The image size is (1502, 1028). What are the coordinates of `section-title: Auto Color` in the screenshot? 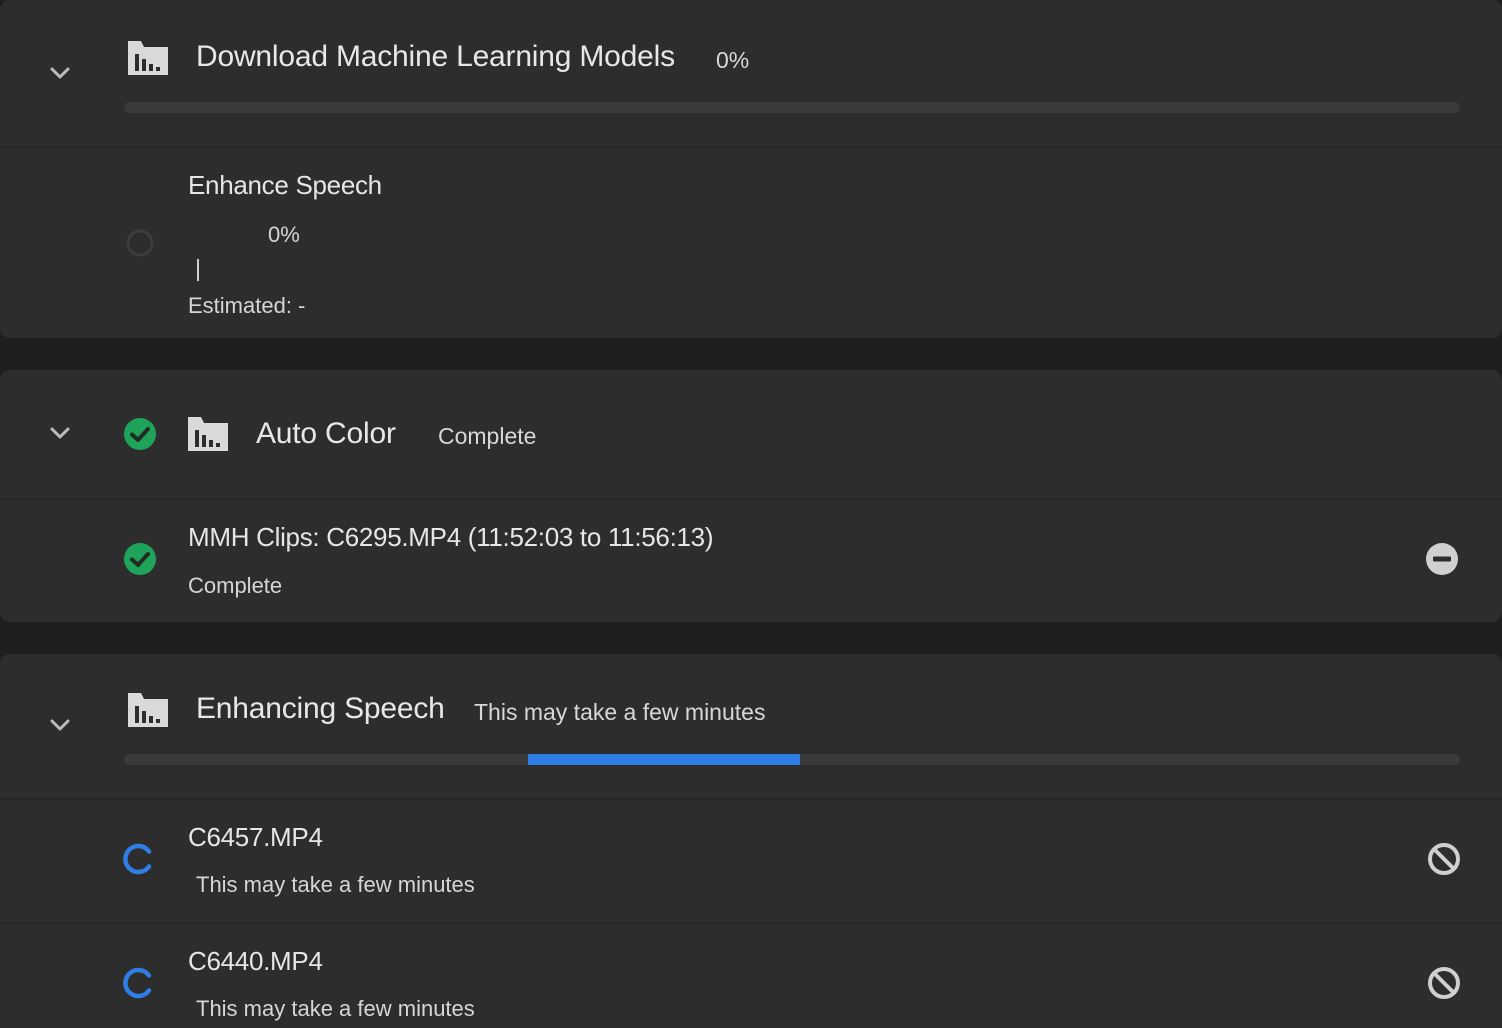 It's located at (326, 433).